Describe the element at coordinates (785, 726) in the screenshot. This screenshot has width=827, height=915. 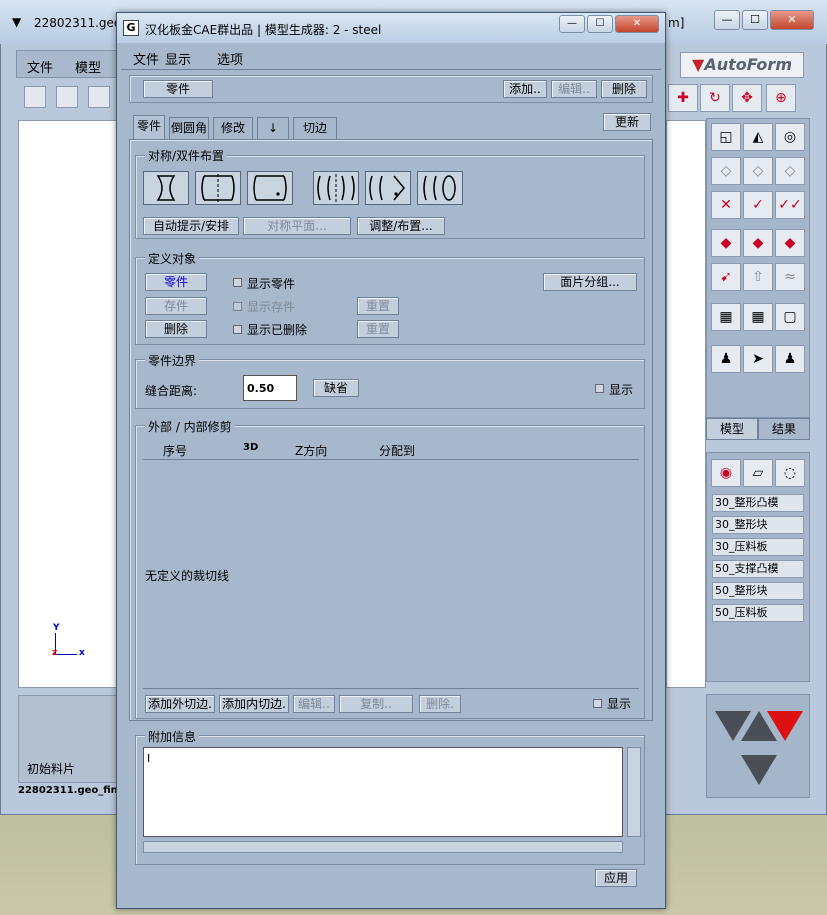
I see `nav-right-icon` at that location.